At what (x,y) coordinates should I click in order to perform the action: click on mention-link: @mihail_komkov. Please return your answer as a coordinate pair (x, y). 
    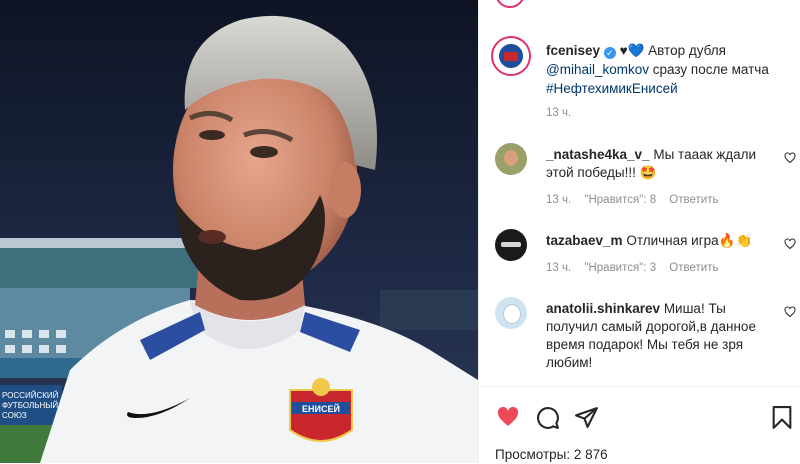
    Looking at the image, I should click on (597, 69).